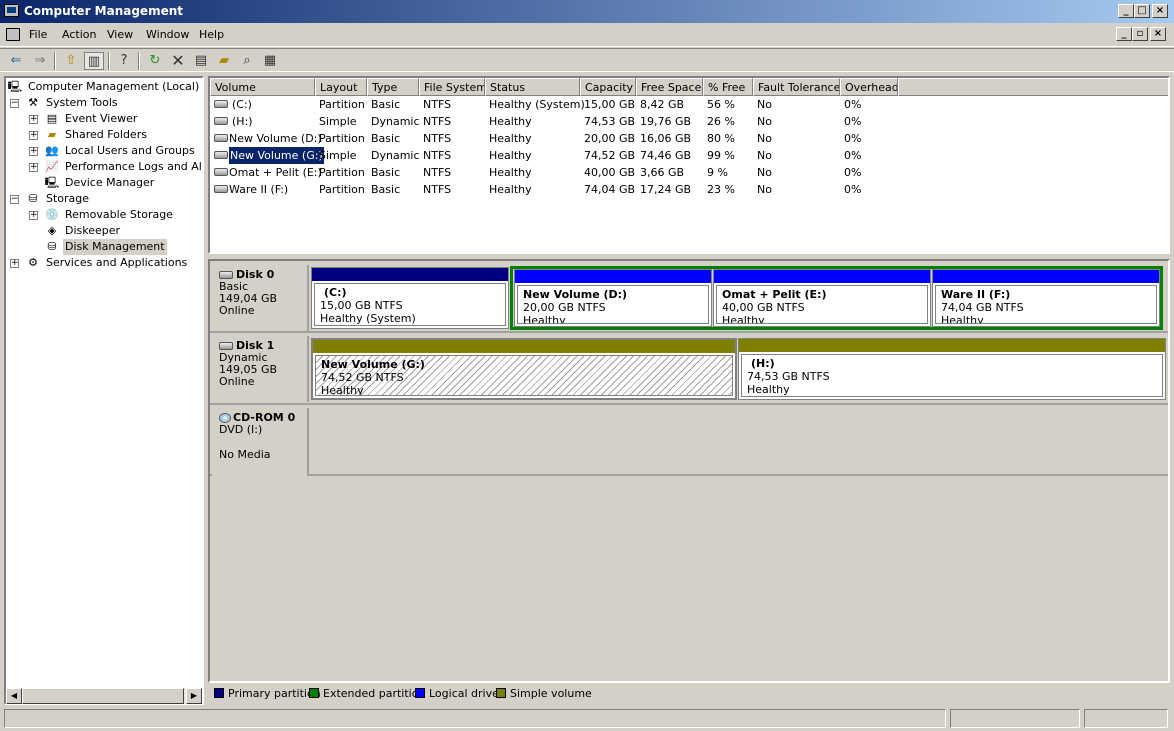  I want to click on scroll-left-icon: ◀, so click(14, 696).